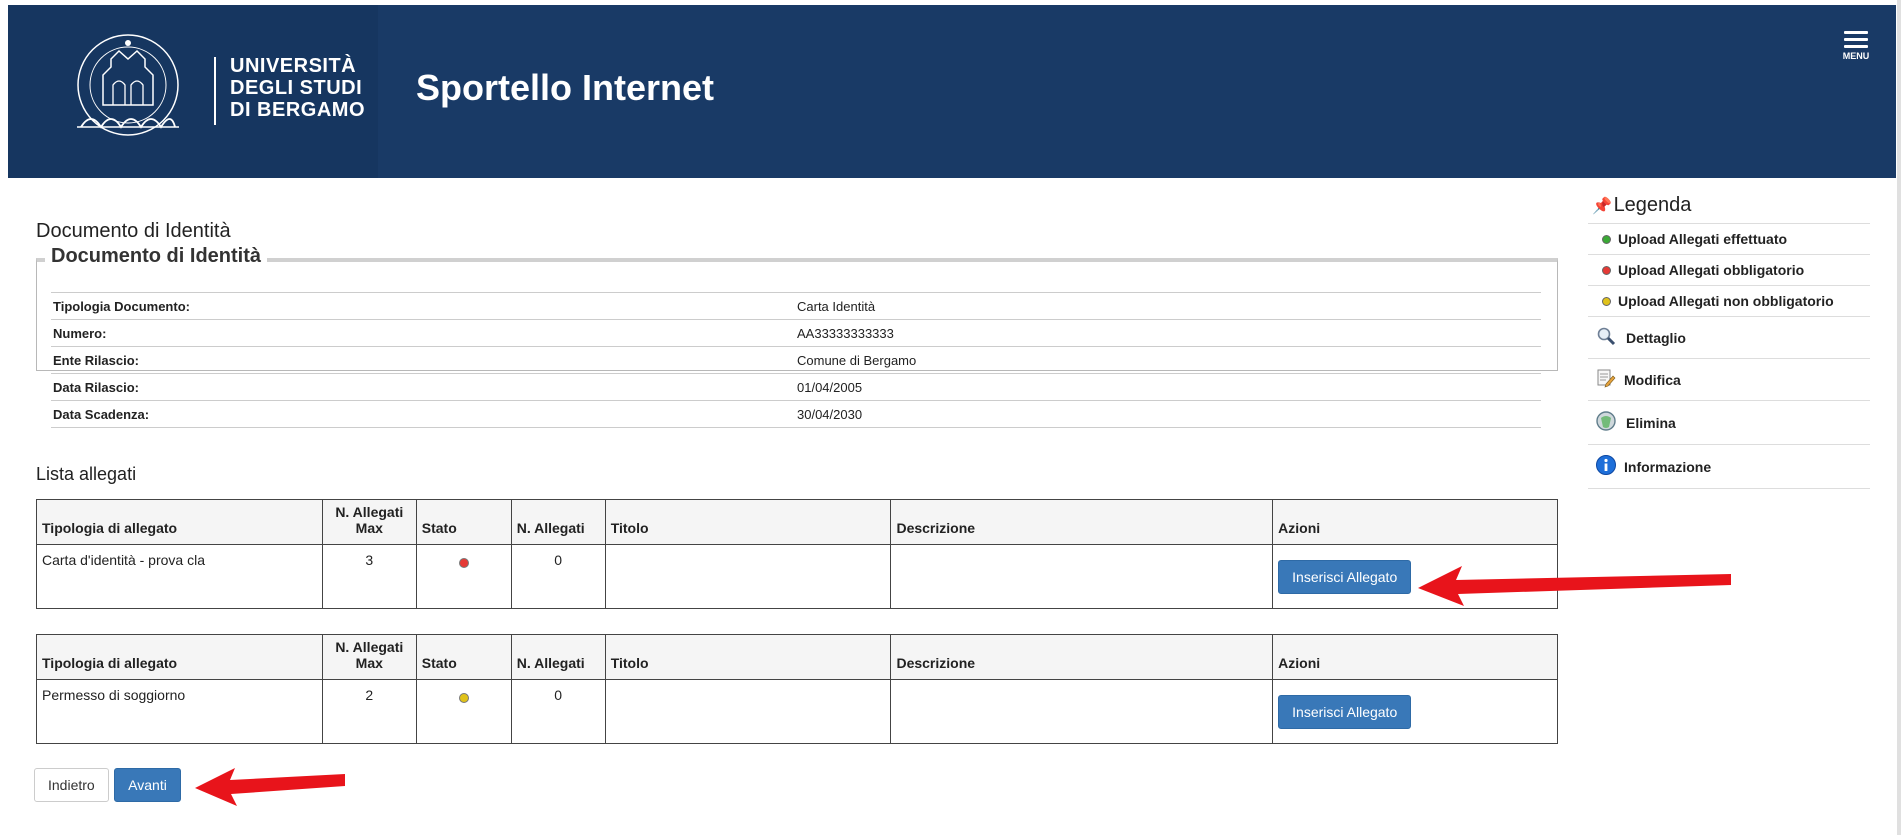 This screenshot has width=1901, height=835. I want to click on green-dot-icon, so click(1606, 239).